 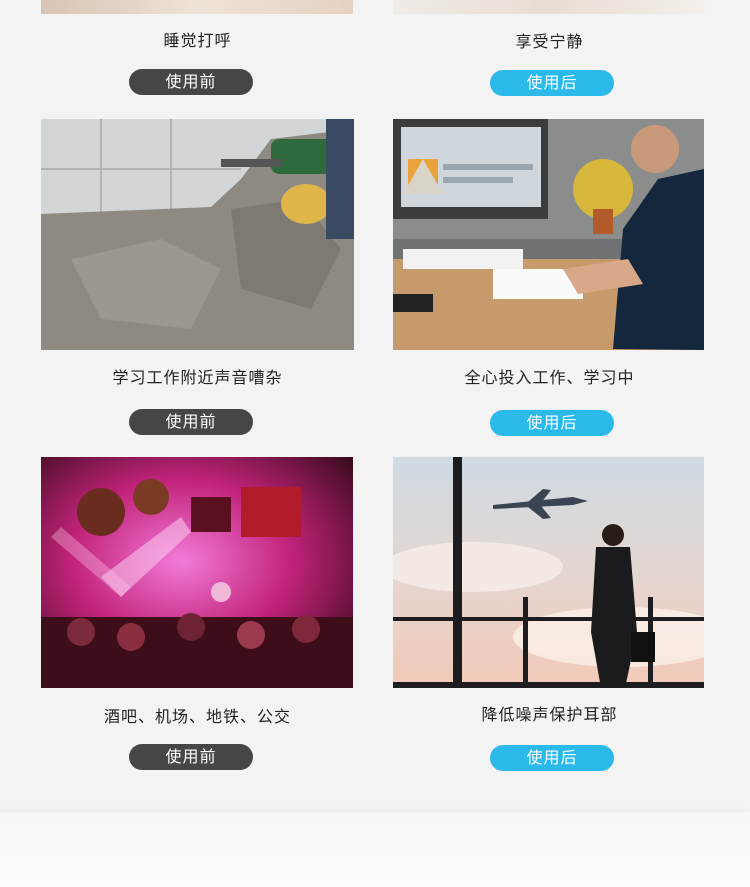 What do you see at coordinates (549, 41) in the screenshot?
I see `caption-quiet: 享受宁静` at bounding box center [549, 41].